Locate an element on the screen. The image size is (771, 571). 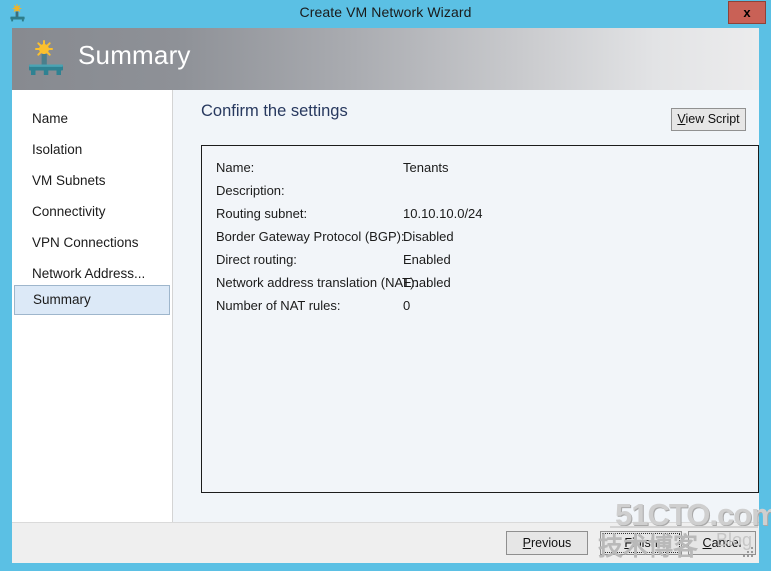
resize-grip is located at coordinates (748, 553).